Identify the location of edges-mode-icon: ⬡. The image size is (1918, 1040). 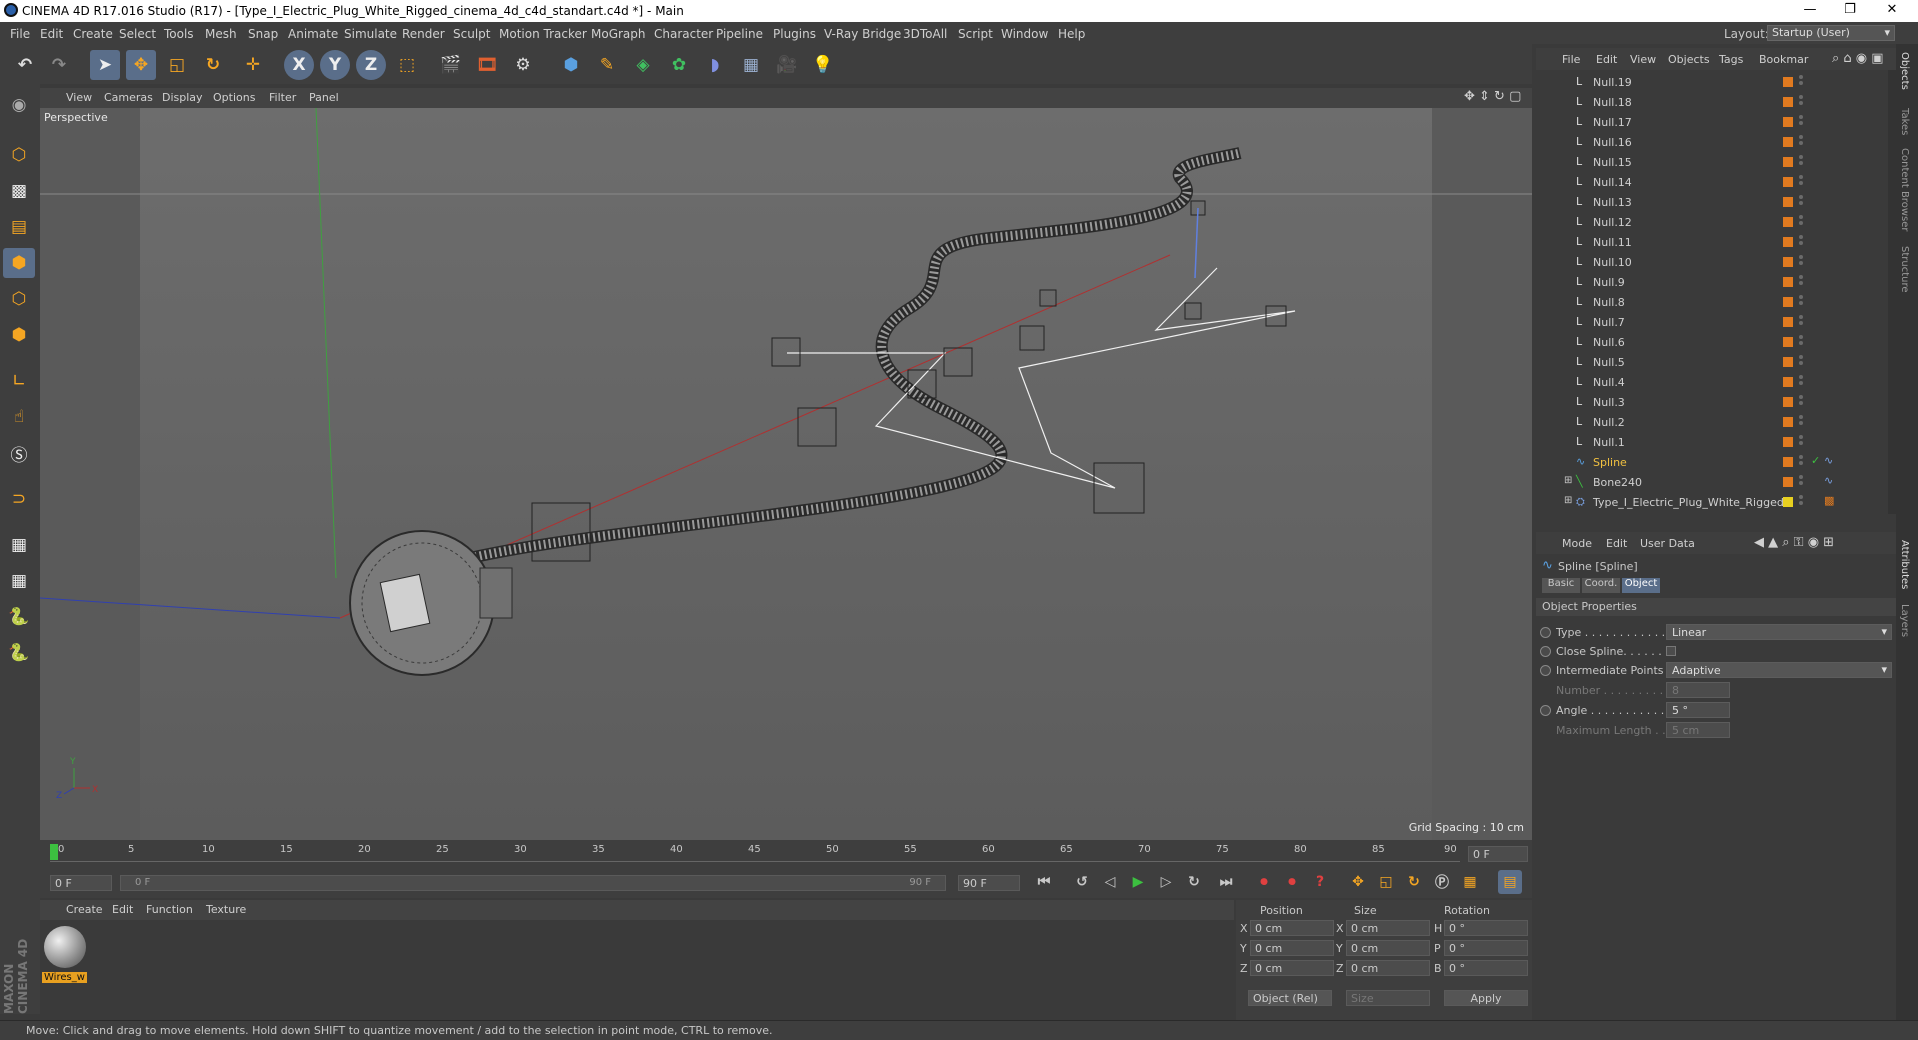
(19, 299).